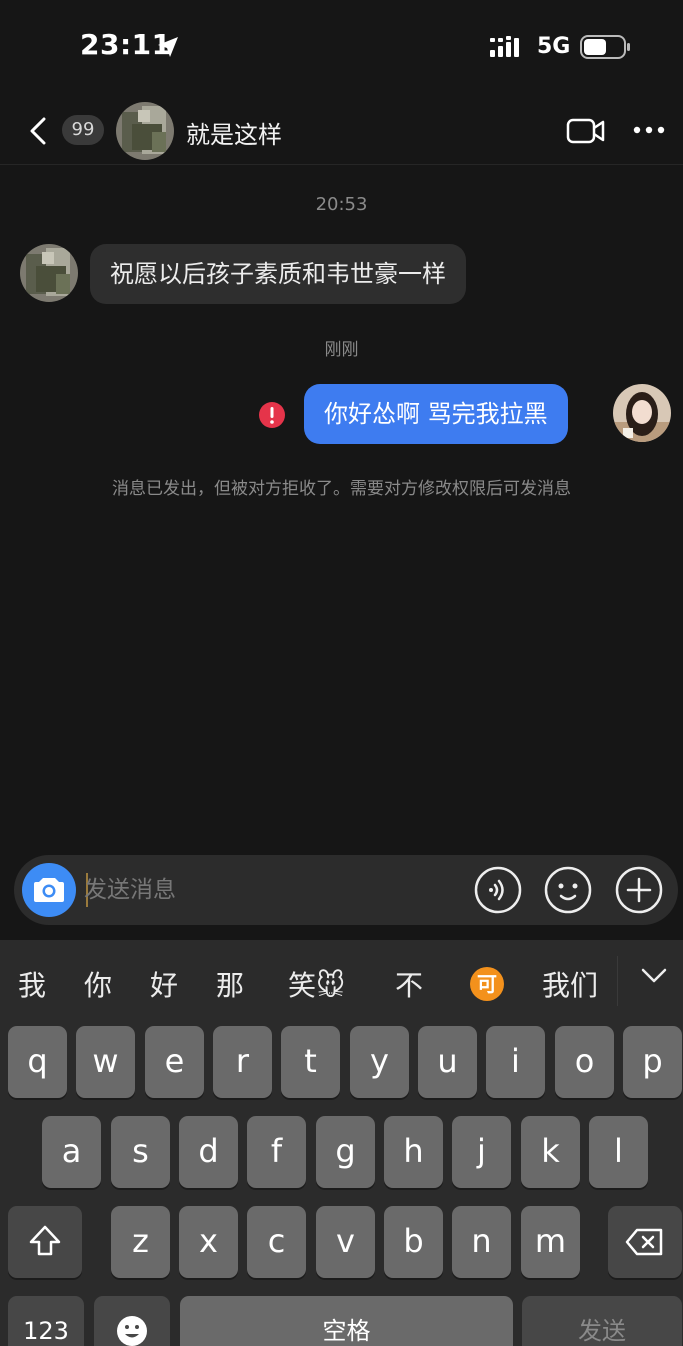 The height and width of the screenshot is (1346, 683). What do you see at coordinates (242, 1062) in the screenshot?
I see `key-r: r` at bounding box center [242, 1062].